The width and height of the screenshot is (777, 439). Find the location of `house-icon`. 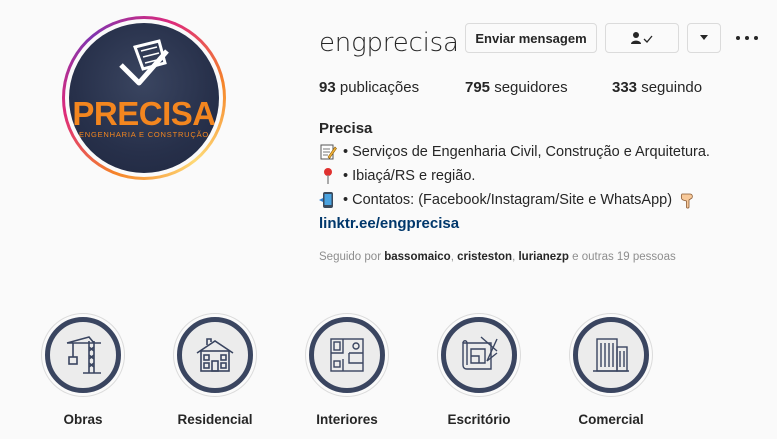

house-icon is located at coordinates (215, 355).